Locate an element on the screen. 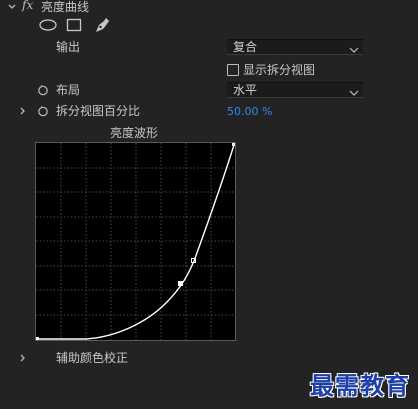 This screenshot has height=409, width=418. curve-point-start is located at coordinates (37, 338).